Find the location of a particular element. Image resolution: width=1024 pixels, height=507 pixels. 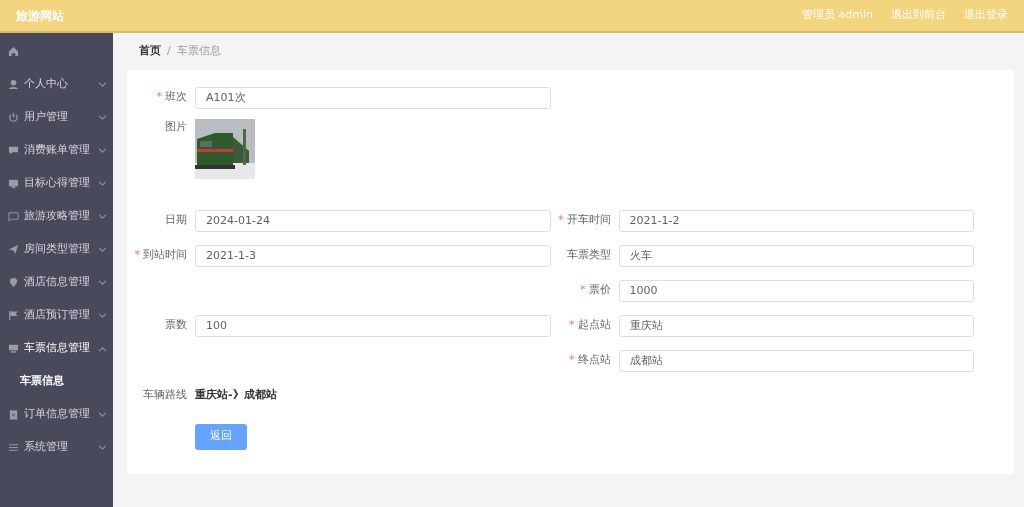

flag-icon is located at coordinates (13, 315).